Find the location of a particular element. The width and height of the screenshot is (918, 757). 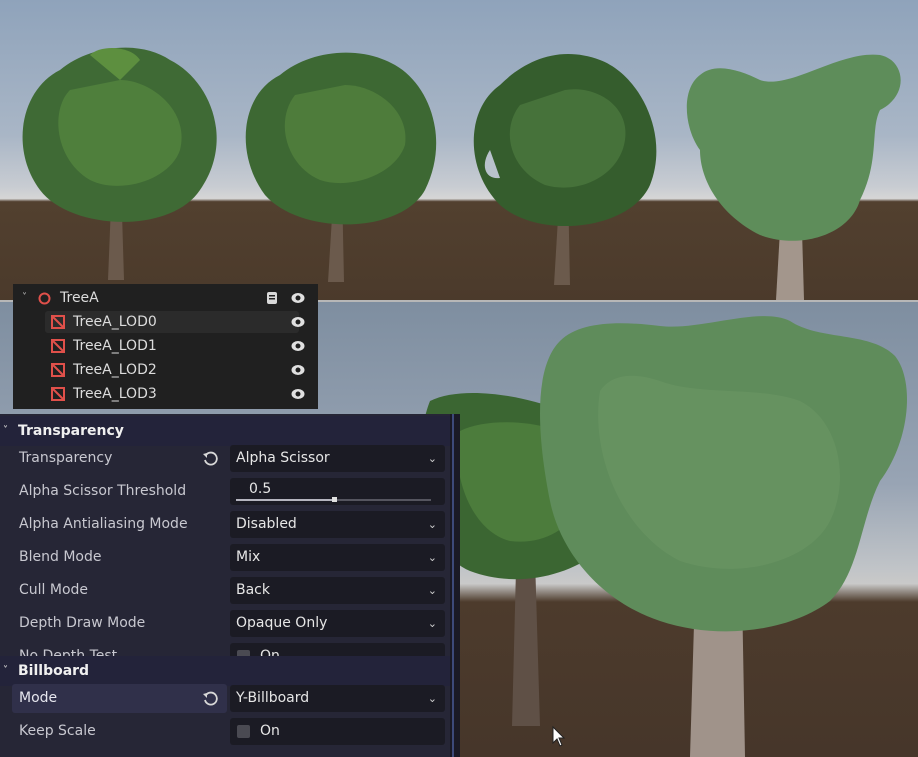

dropdown-value: Disabled is located at coordinates (266, 524).